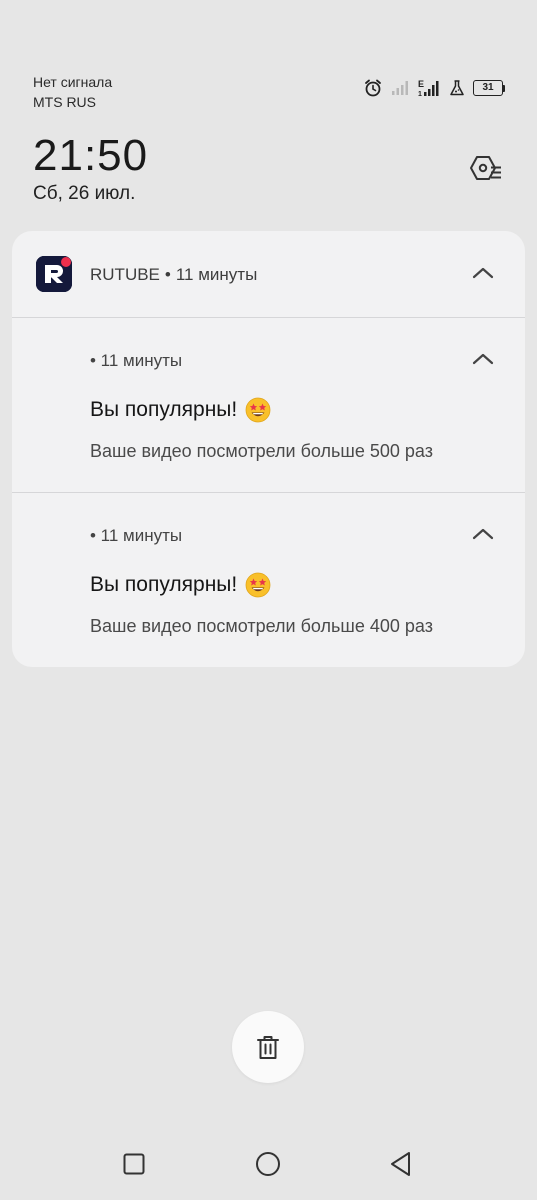  What do you see at coordinates (421, 84) in the screenshot?
I see `network-type-label: E` at bounding box center [421, 84].